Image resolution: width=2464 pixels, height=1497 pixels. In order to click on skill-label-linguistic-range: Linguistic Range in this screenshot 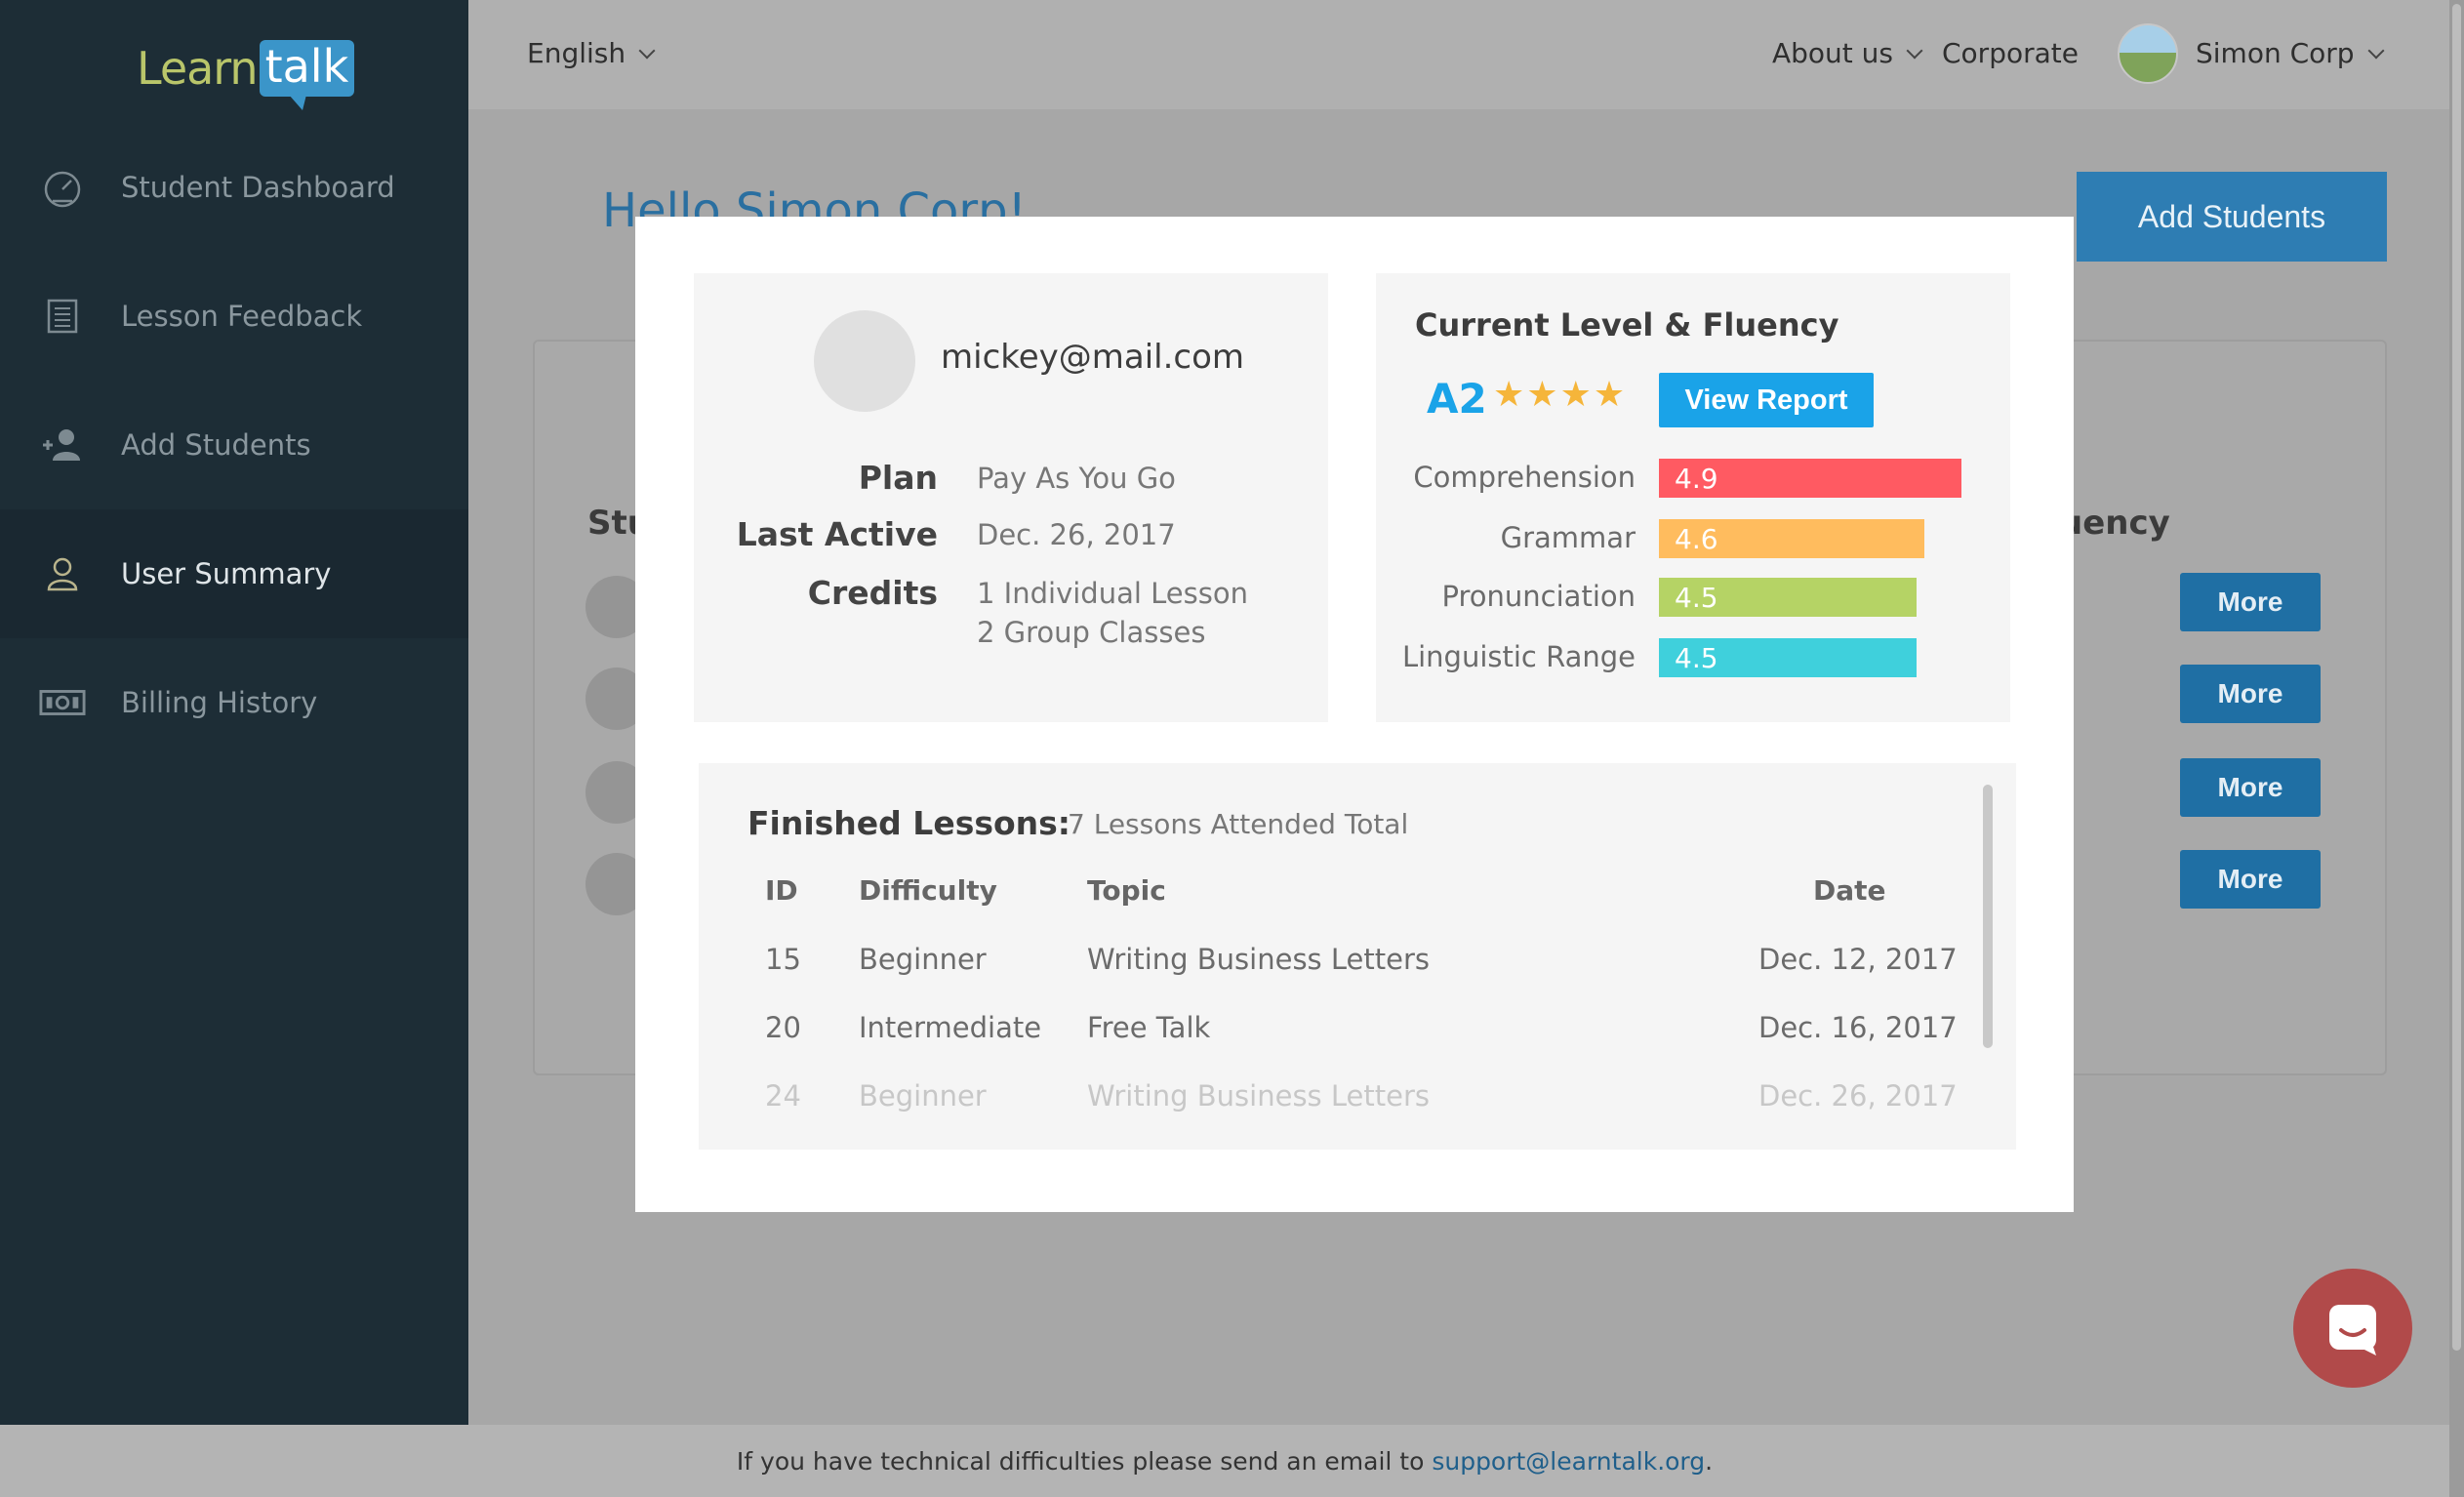, I will do `click(1518, 657)`.